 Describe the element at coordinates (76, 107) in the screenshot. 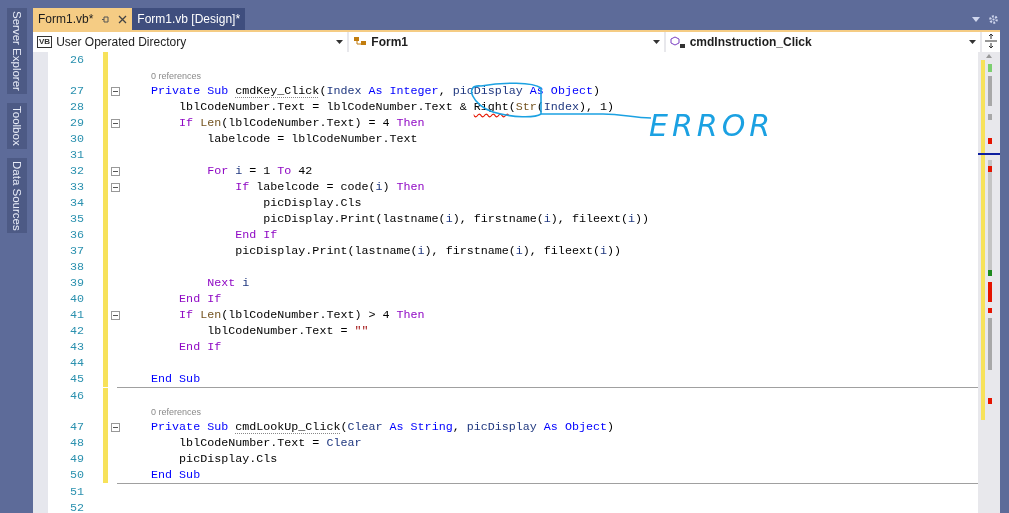

I see `line-number: 28` at that location.